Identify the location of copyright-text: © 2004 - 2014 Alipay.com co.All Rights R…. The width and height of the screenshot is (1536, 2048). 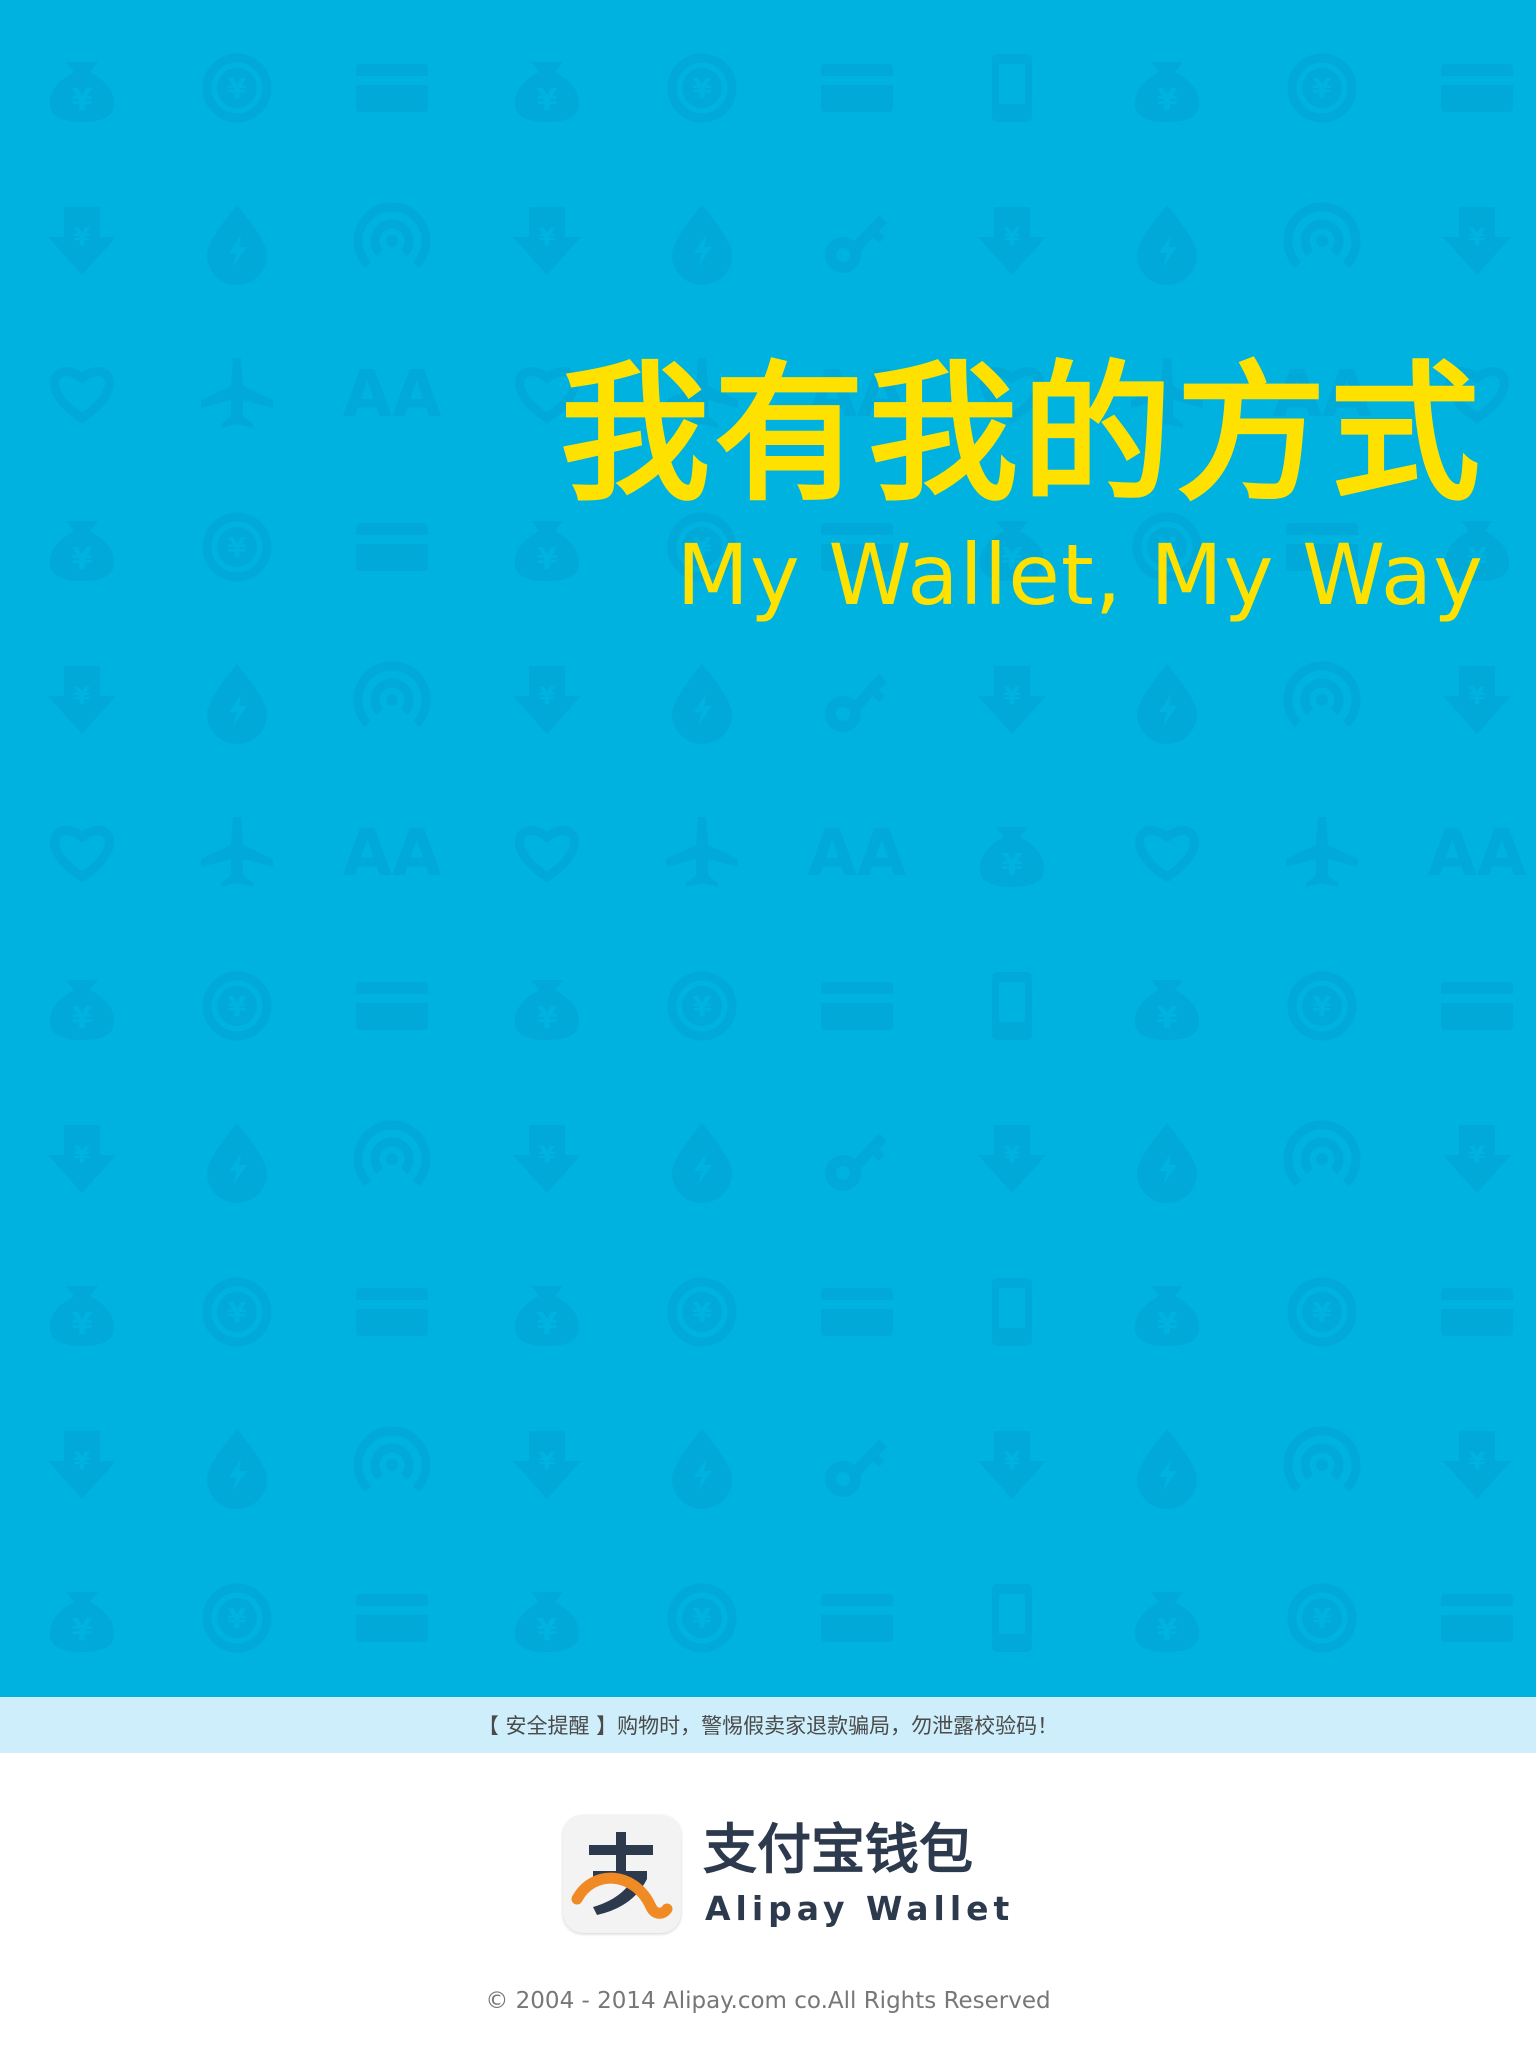
(768, 2001).